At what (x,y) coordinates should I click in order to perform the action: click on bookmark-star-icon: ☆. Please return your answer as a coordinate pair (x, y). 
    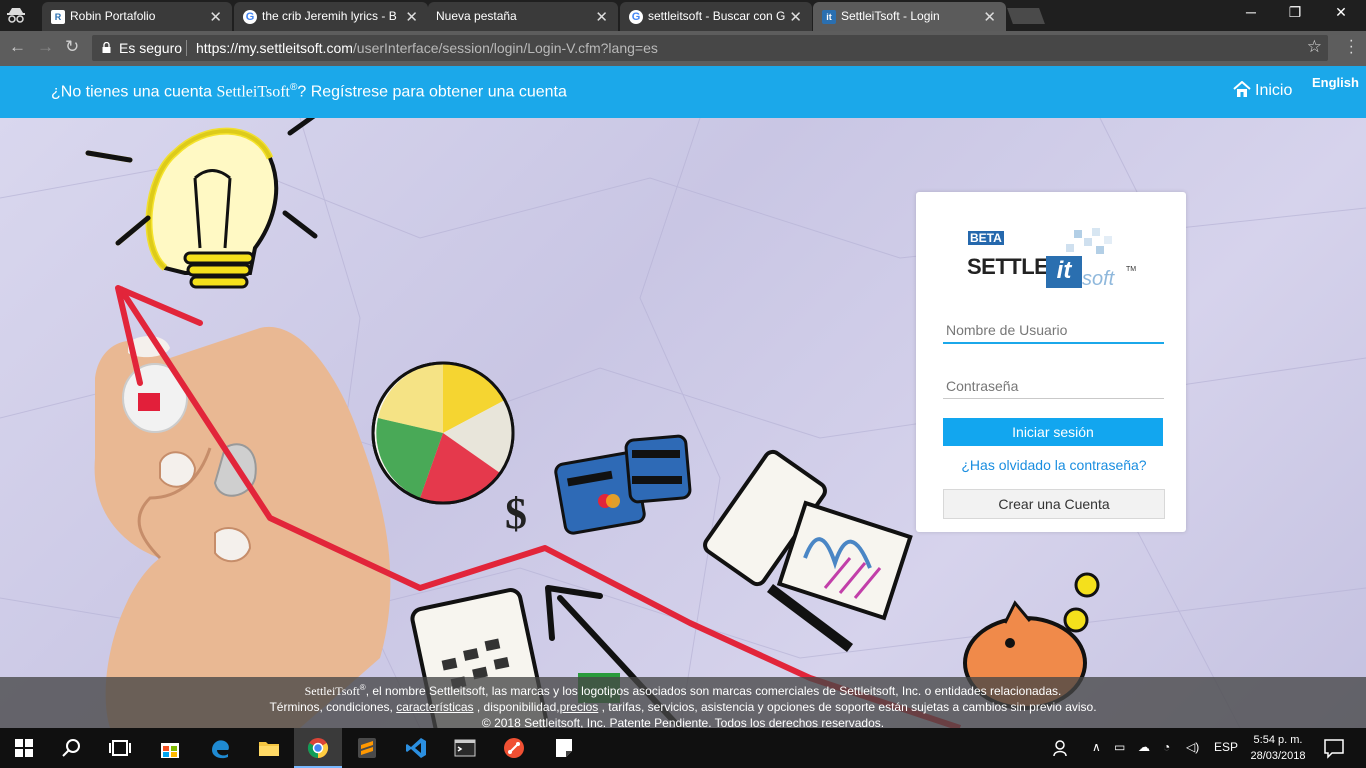
    Looking at the image, I should click on (1314, 47).